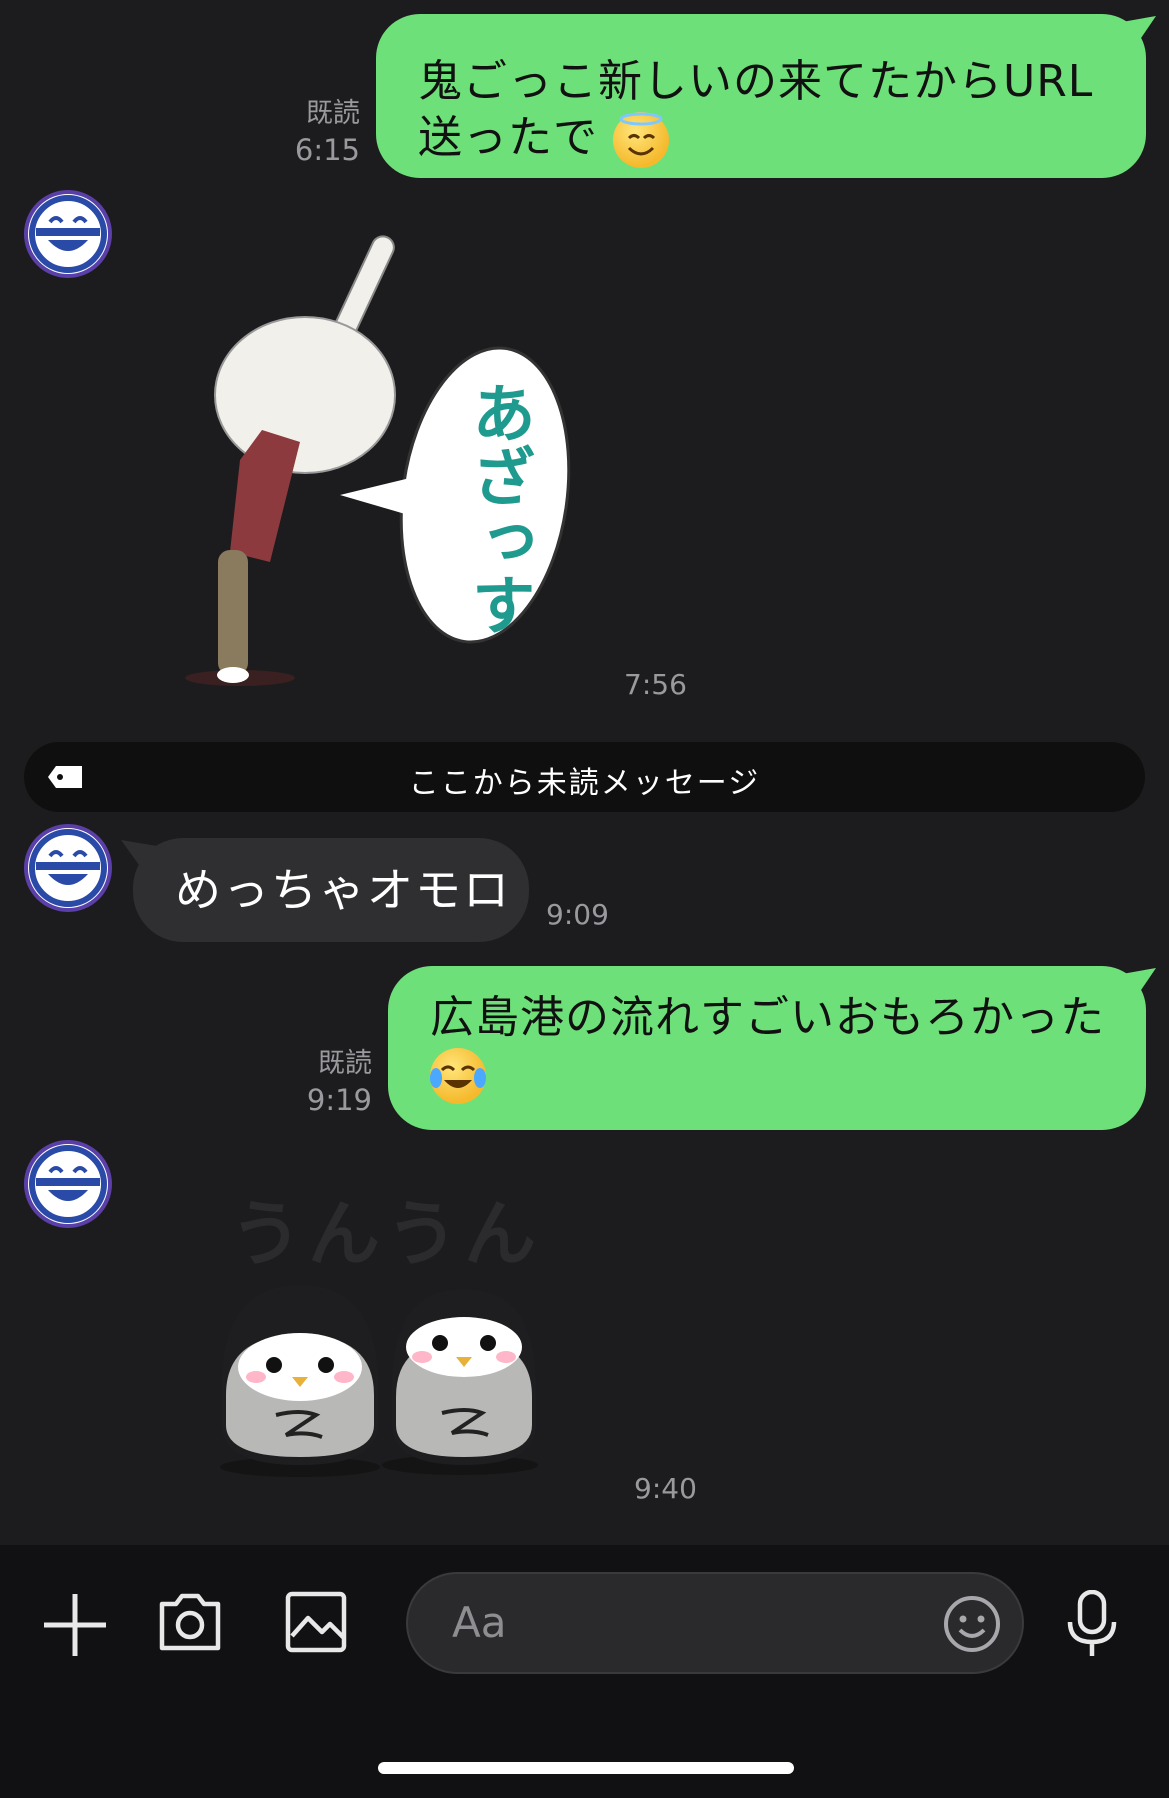 This screenshot has height=1798, width=1169. I want to click on read-receipt: 既読 6:15, so click(327, 132).